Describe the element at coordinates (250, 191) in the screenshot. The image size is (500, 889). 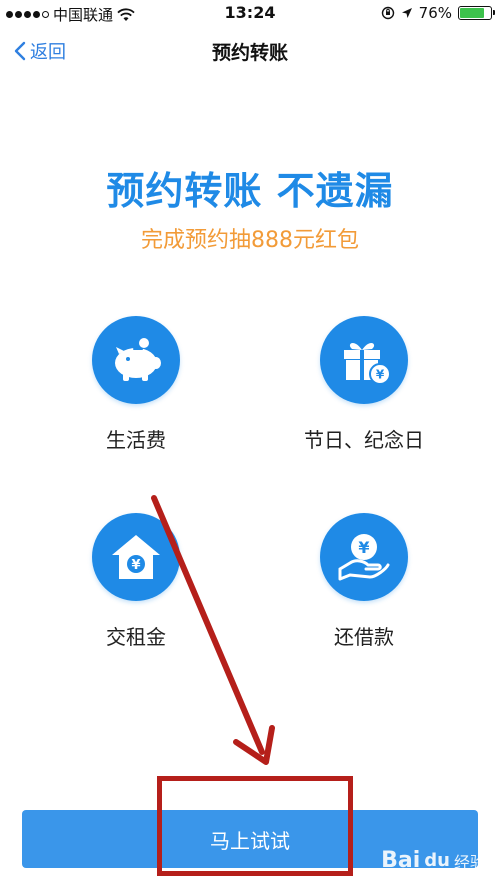
I see `hero-headline: 预约转账 不遗漏` at that location.